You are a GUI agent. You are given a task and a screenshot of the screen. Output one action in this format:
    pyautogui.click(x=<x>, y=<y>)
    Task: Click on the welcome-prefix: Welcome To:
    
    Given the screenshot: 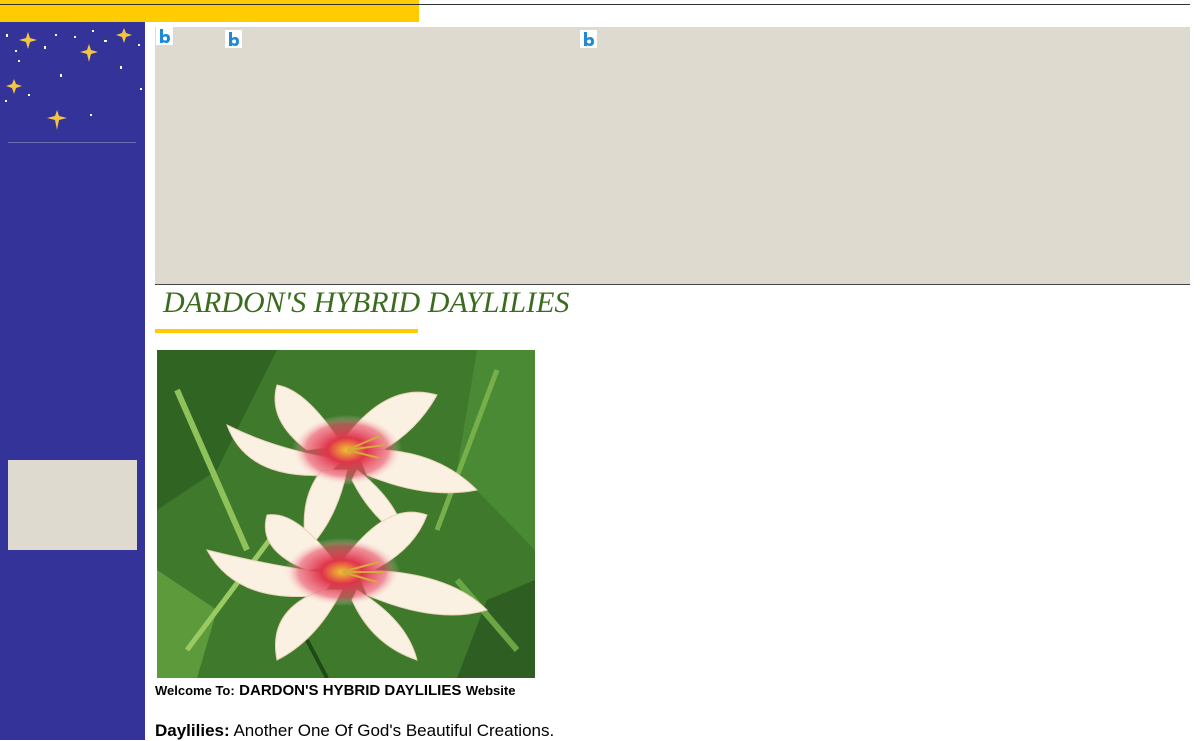 What is the action you would take?
    pyautogui.click(x=195, y=690)
    